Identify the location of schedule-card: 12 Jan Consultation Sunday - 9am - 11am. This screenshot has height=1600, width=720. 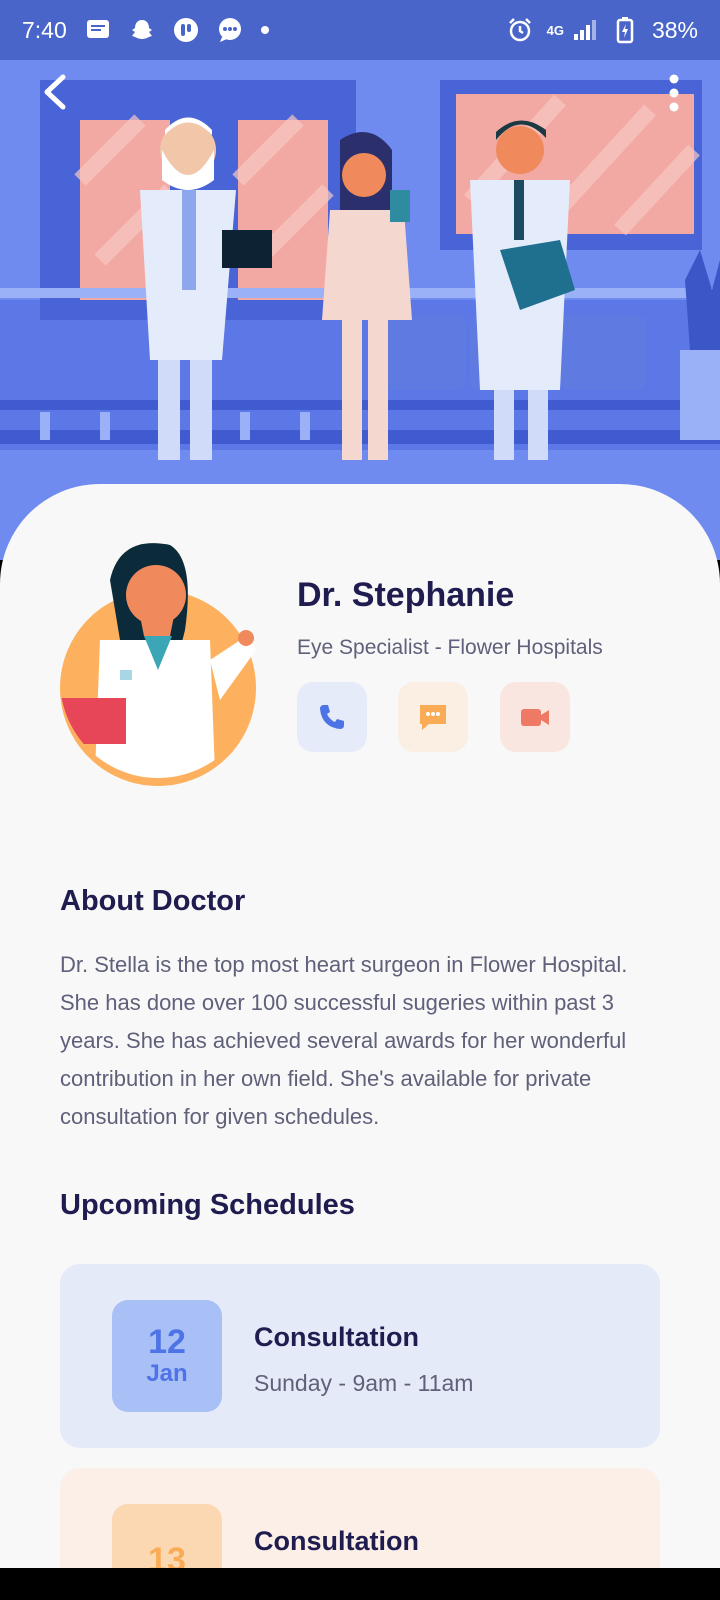
(360, 1356).